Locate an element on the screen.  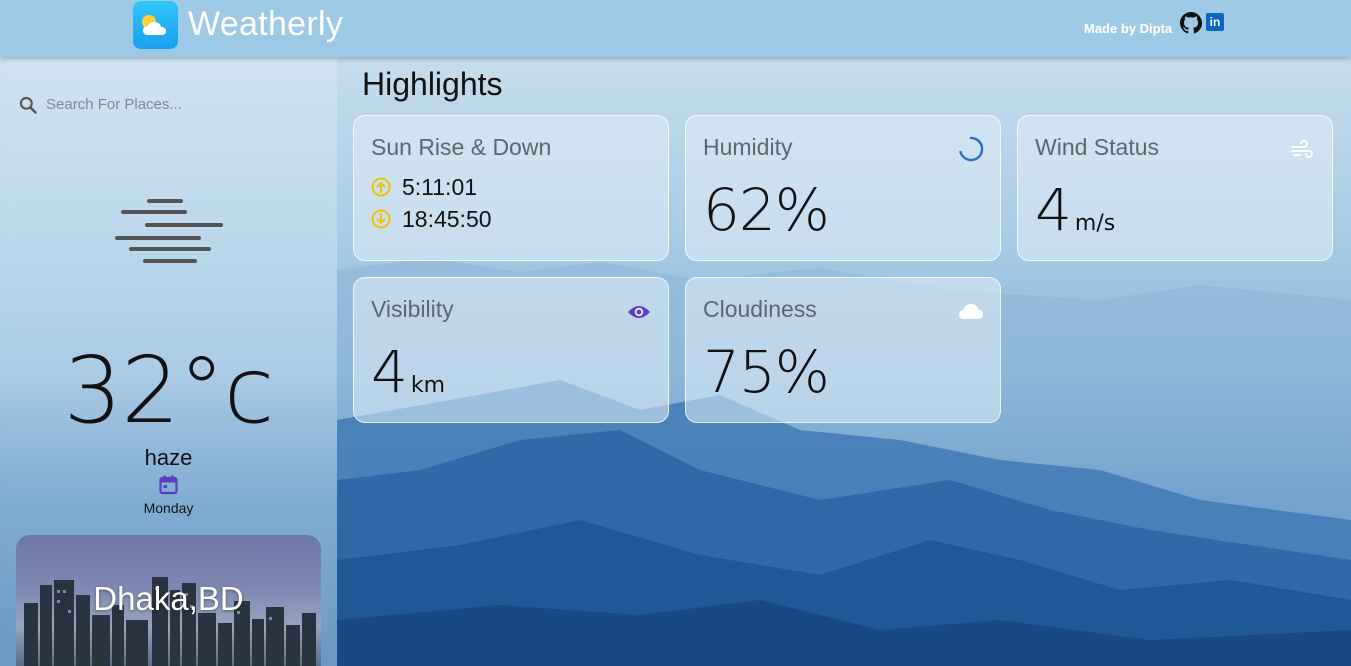
wind-icon is located at coordinates (1302, 149).